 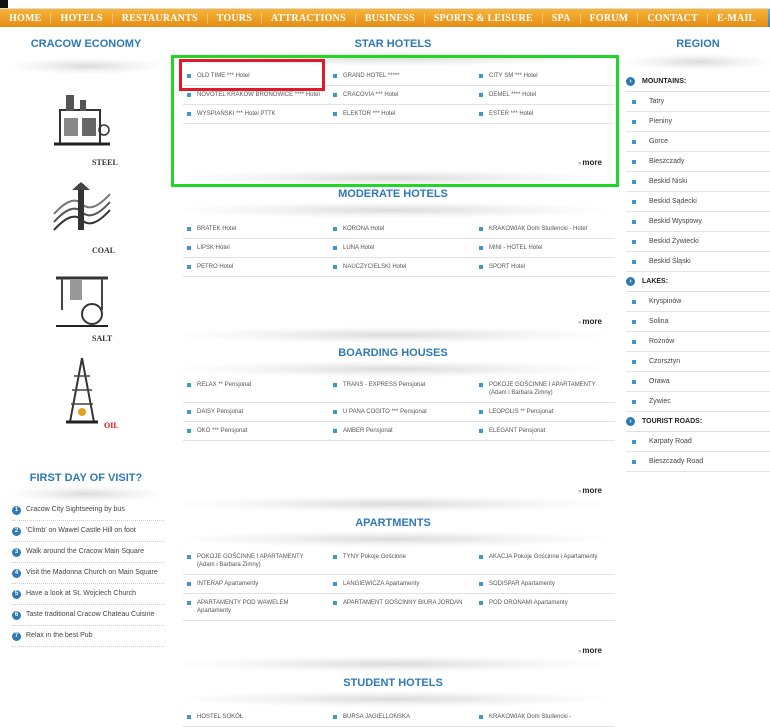 I want to click on region-link: Beskid Śląski, so click(x=698, y=262).